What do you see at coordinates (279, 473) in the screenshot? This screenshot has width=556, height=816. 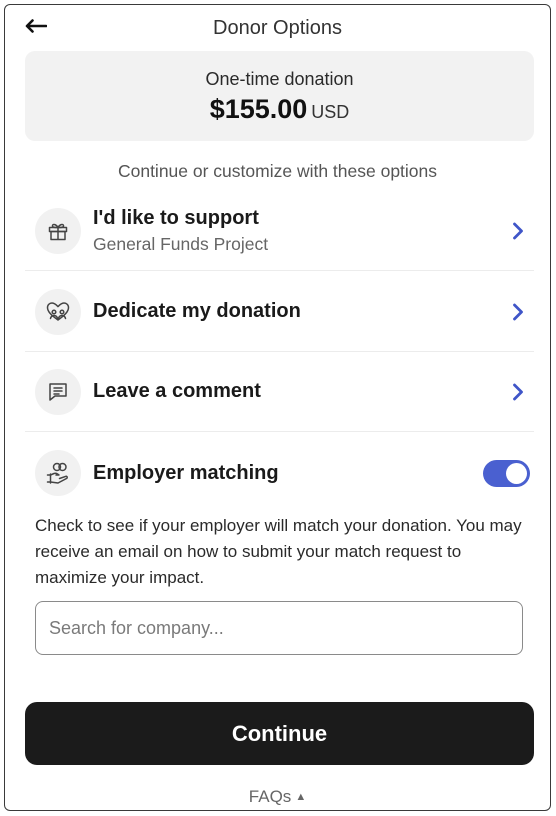 I see `option-employer-matching: Employer matching` at bounding box center [279, 473].